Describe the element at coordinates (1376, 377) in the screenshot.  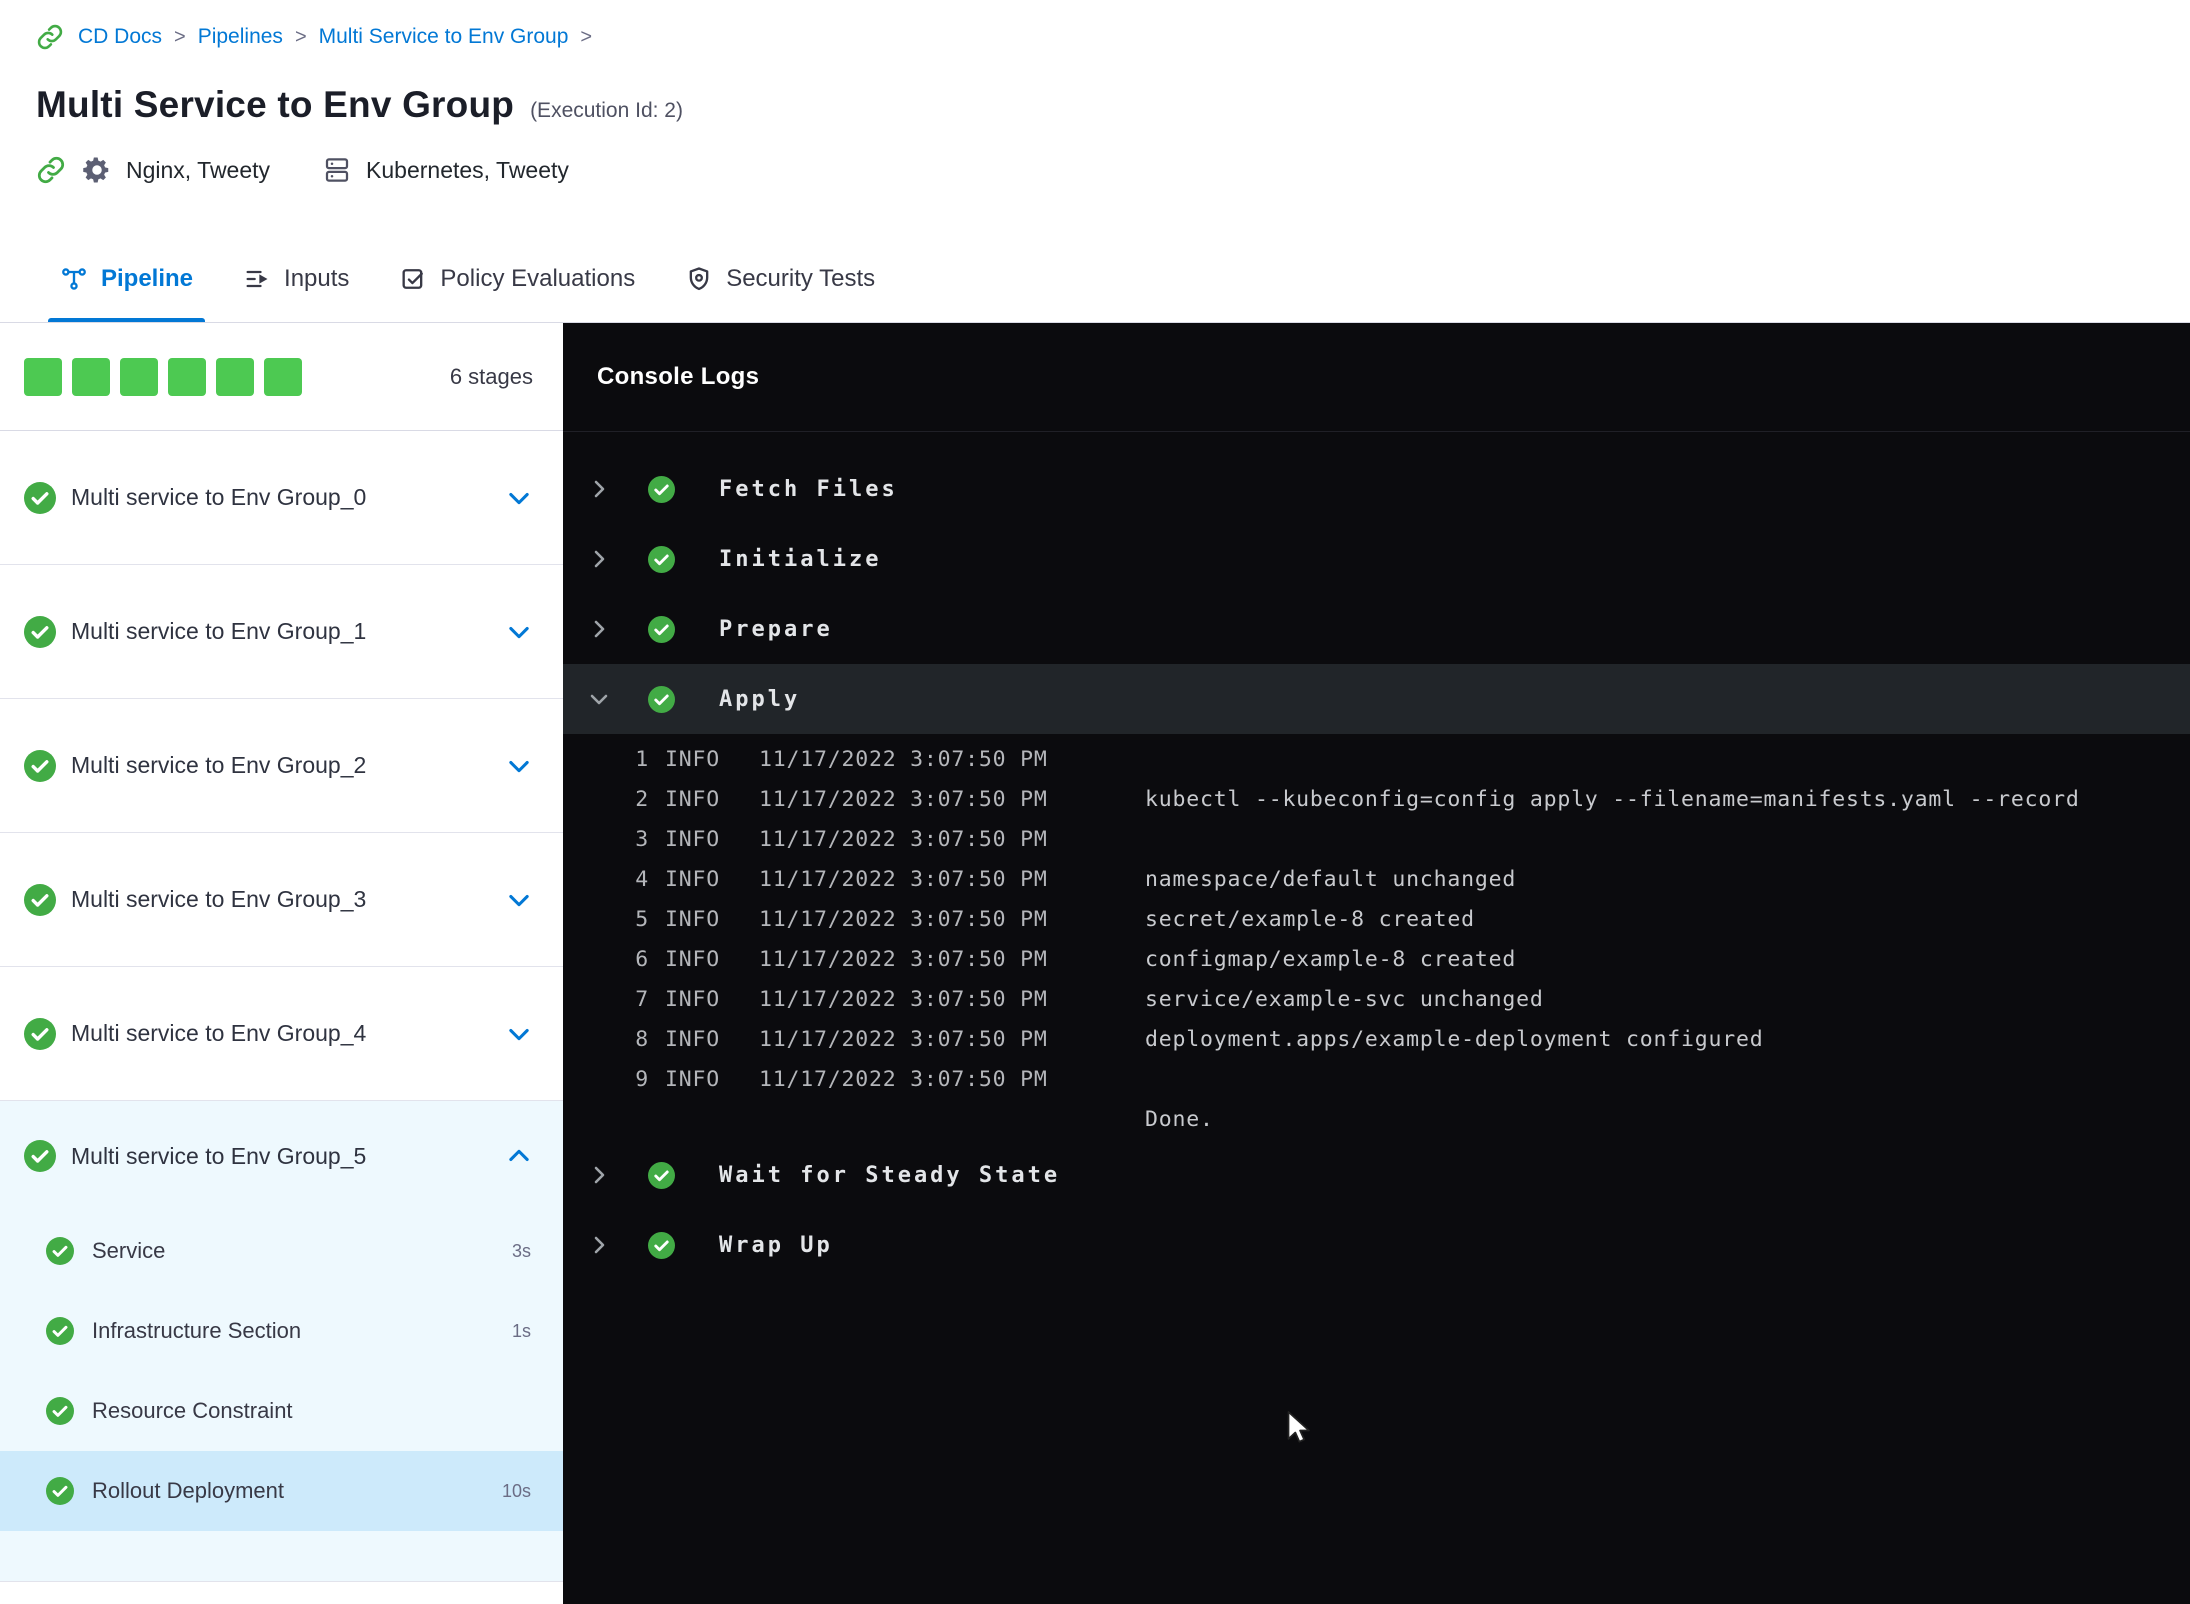
I see `console-header: Console Logs` at that location.